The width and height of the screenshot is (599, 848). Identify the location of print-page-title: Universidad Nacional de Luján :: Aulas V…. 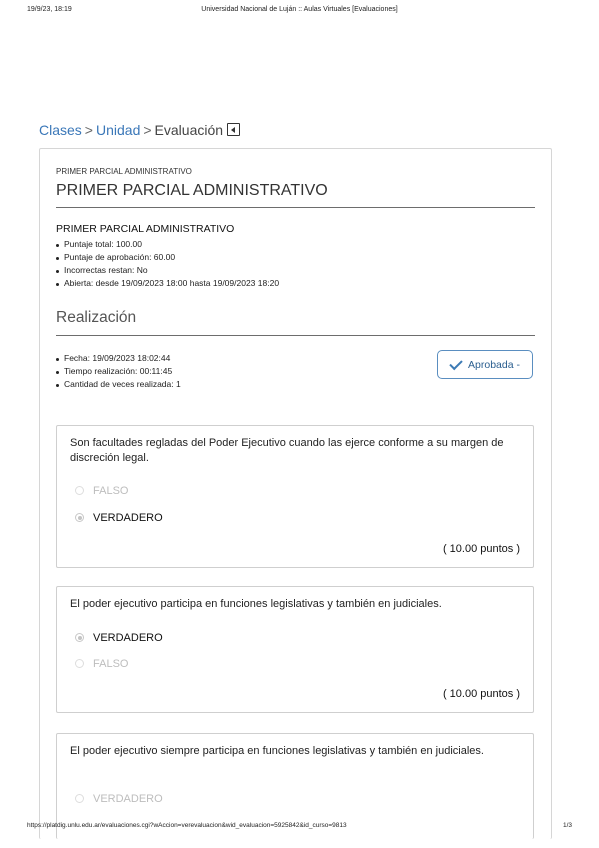
(299, 9).